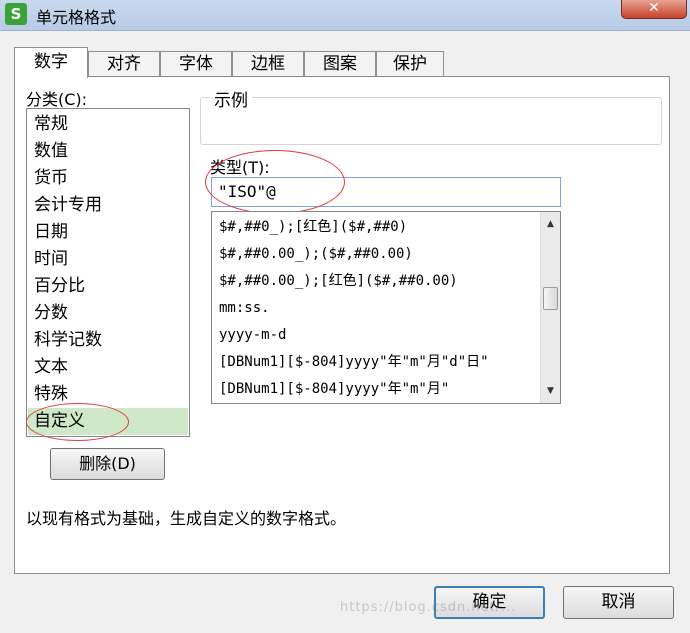 This screenshot has width=690, height=633. What do you see at coordinates (76, 17) in the screenshot?
I see `window-title: 单元格格式` at bounding box center [76, 17].